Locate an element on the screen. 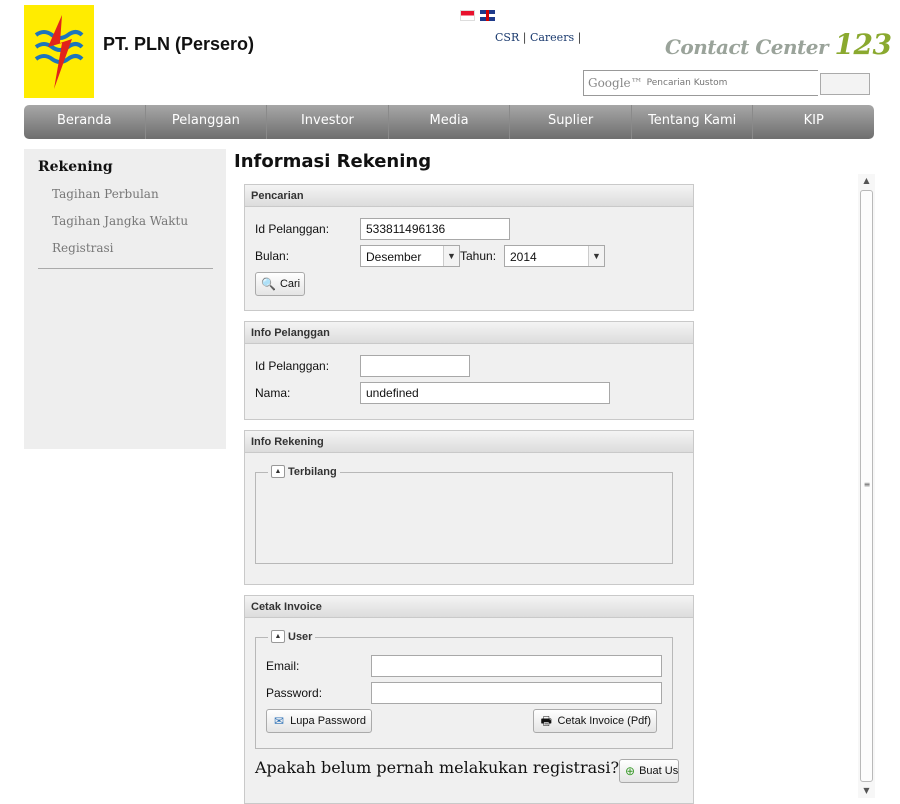 This screenshot has height=804, width=900. scrollbar-thumb: ≡ is located at coordinates (866, 486).